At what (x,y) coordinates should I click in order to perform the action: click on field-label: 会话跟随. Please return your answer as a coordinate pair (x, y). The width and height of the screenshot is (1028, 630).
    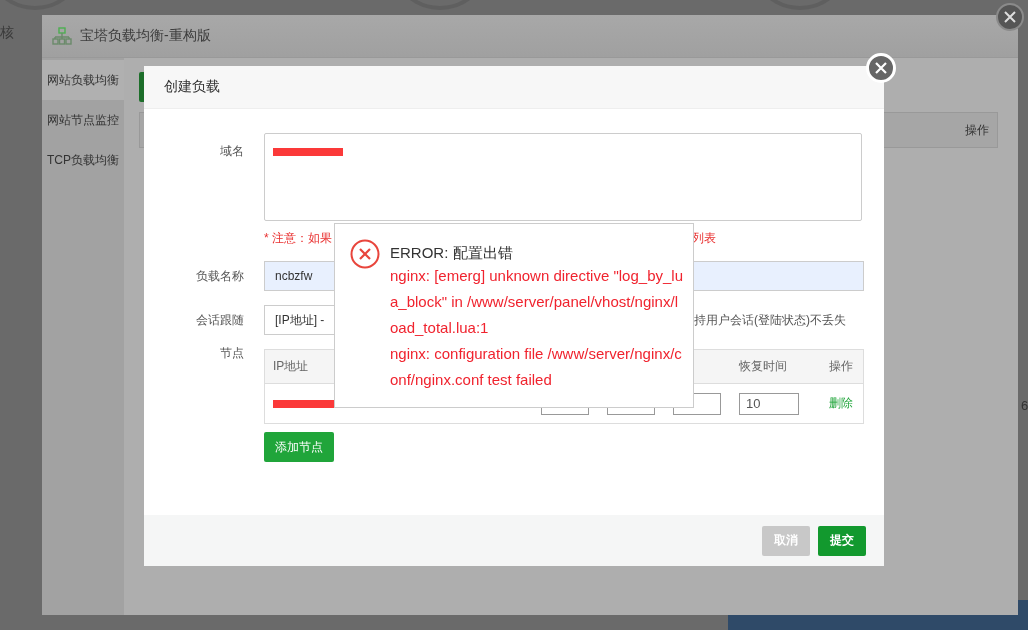
    Looking at the image, I should click on (219, 320).